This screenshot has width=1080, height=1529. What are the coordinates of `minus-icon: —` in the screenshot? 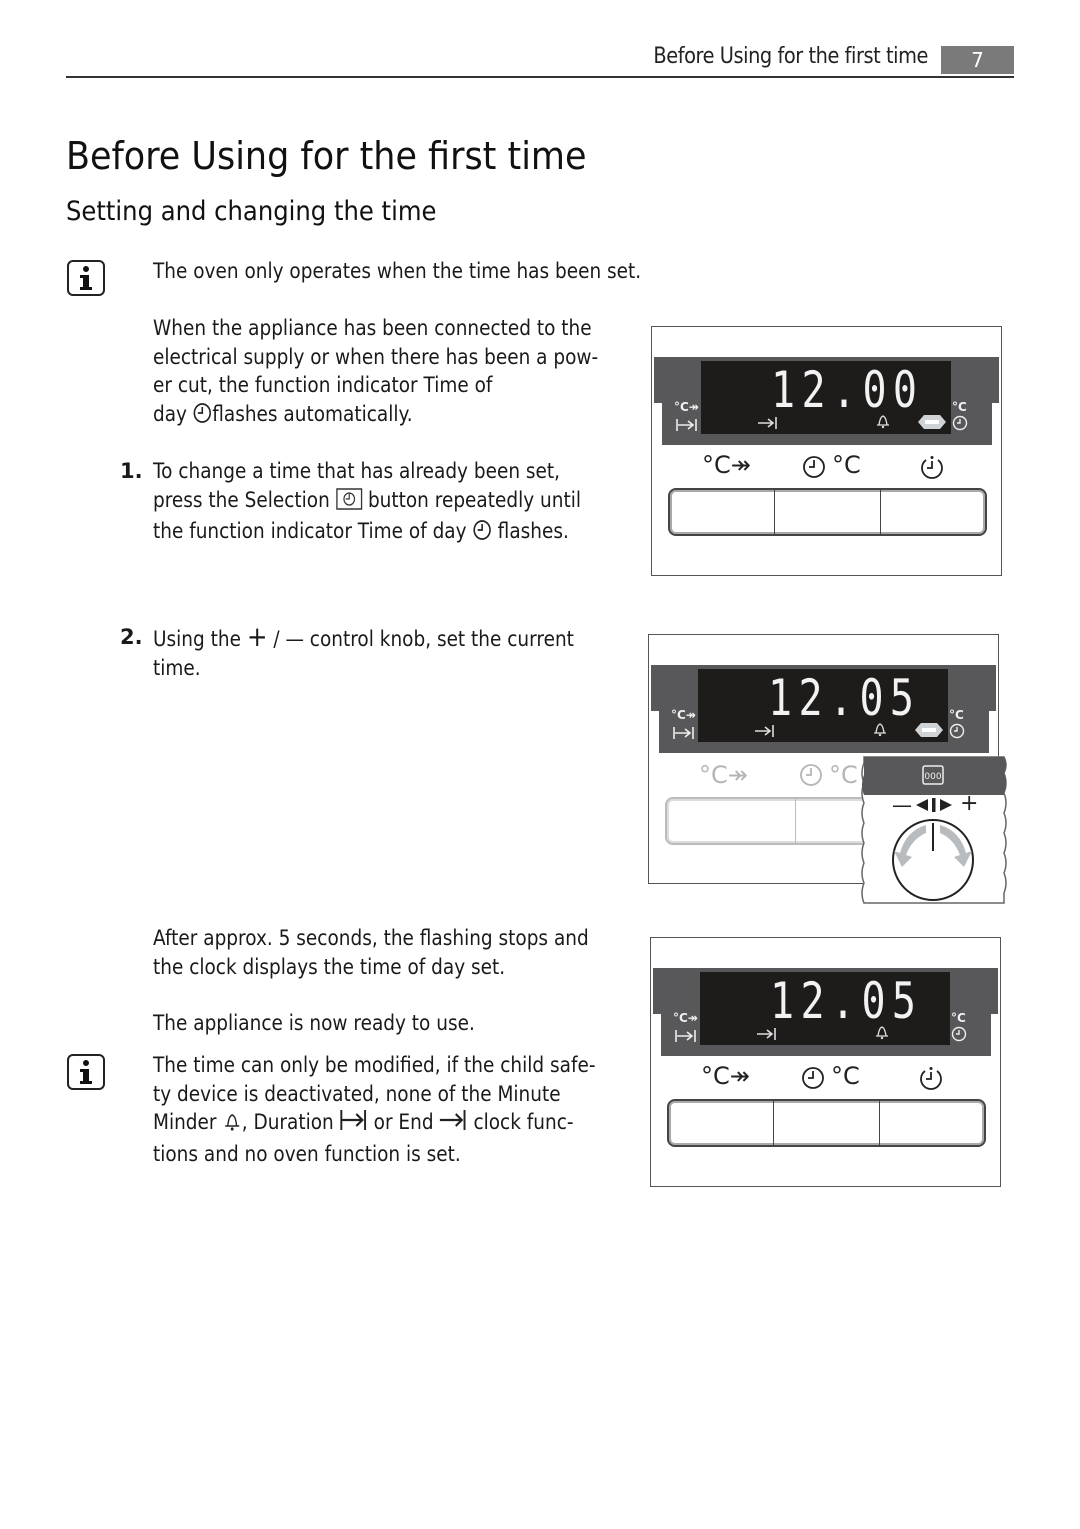 It's located at (294, 639).